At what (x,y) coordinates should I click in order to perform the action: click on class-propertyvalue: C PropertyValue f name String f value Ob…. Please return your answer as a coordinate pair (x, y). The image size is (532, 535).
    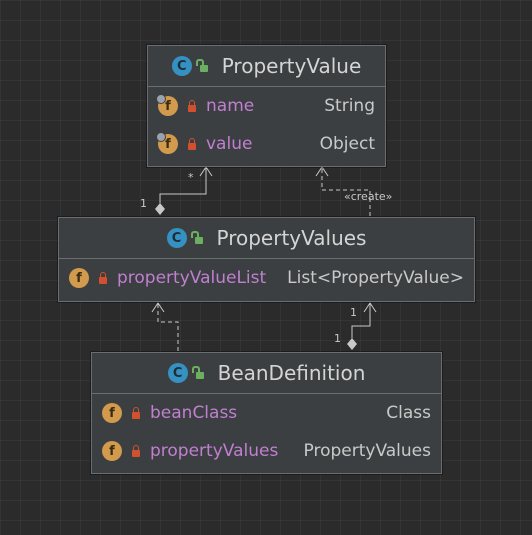
    Looking at the image, I should click on (266, 106).